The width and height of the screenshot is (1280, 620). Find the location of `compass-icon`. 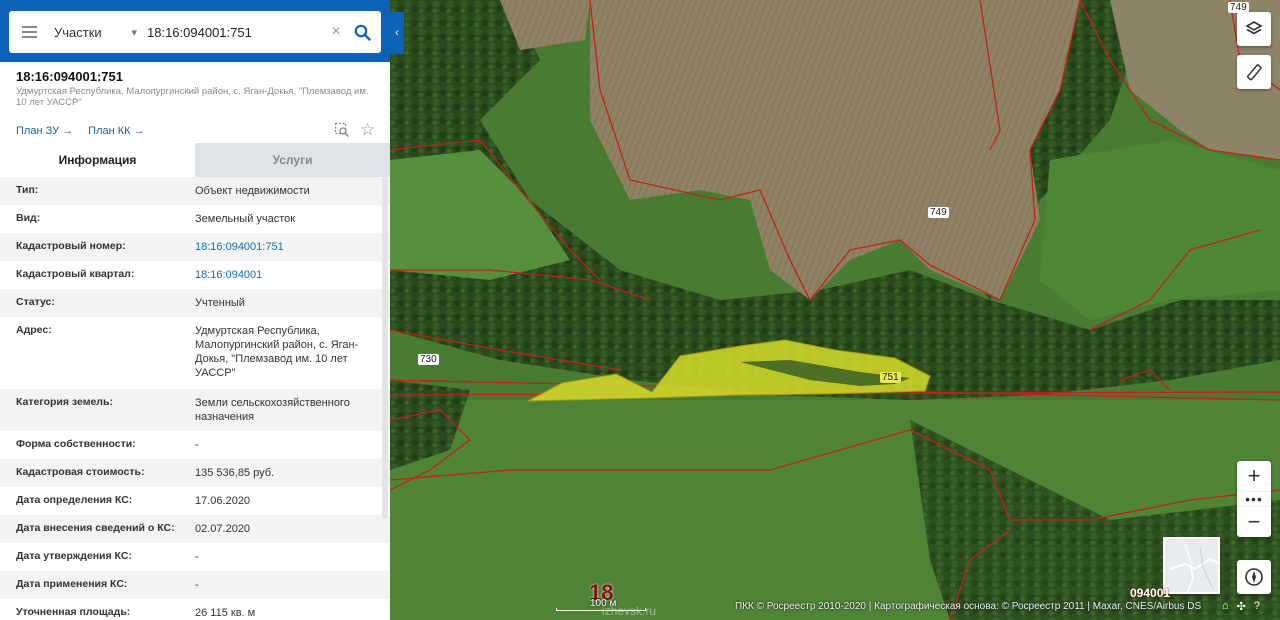

compass-icon is located at coordinates (1254, 577).